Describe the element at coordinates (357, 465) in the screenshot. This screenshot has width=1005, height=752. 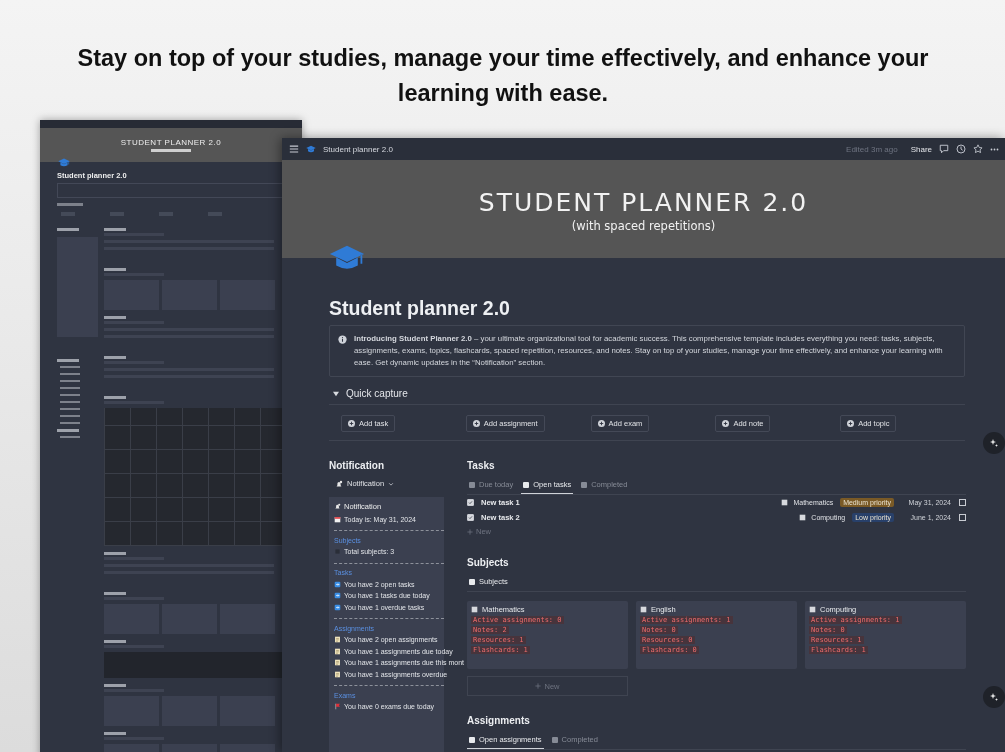
I see `section-heading: Notification` at that location.